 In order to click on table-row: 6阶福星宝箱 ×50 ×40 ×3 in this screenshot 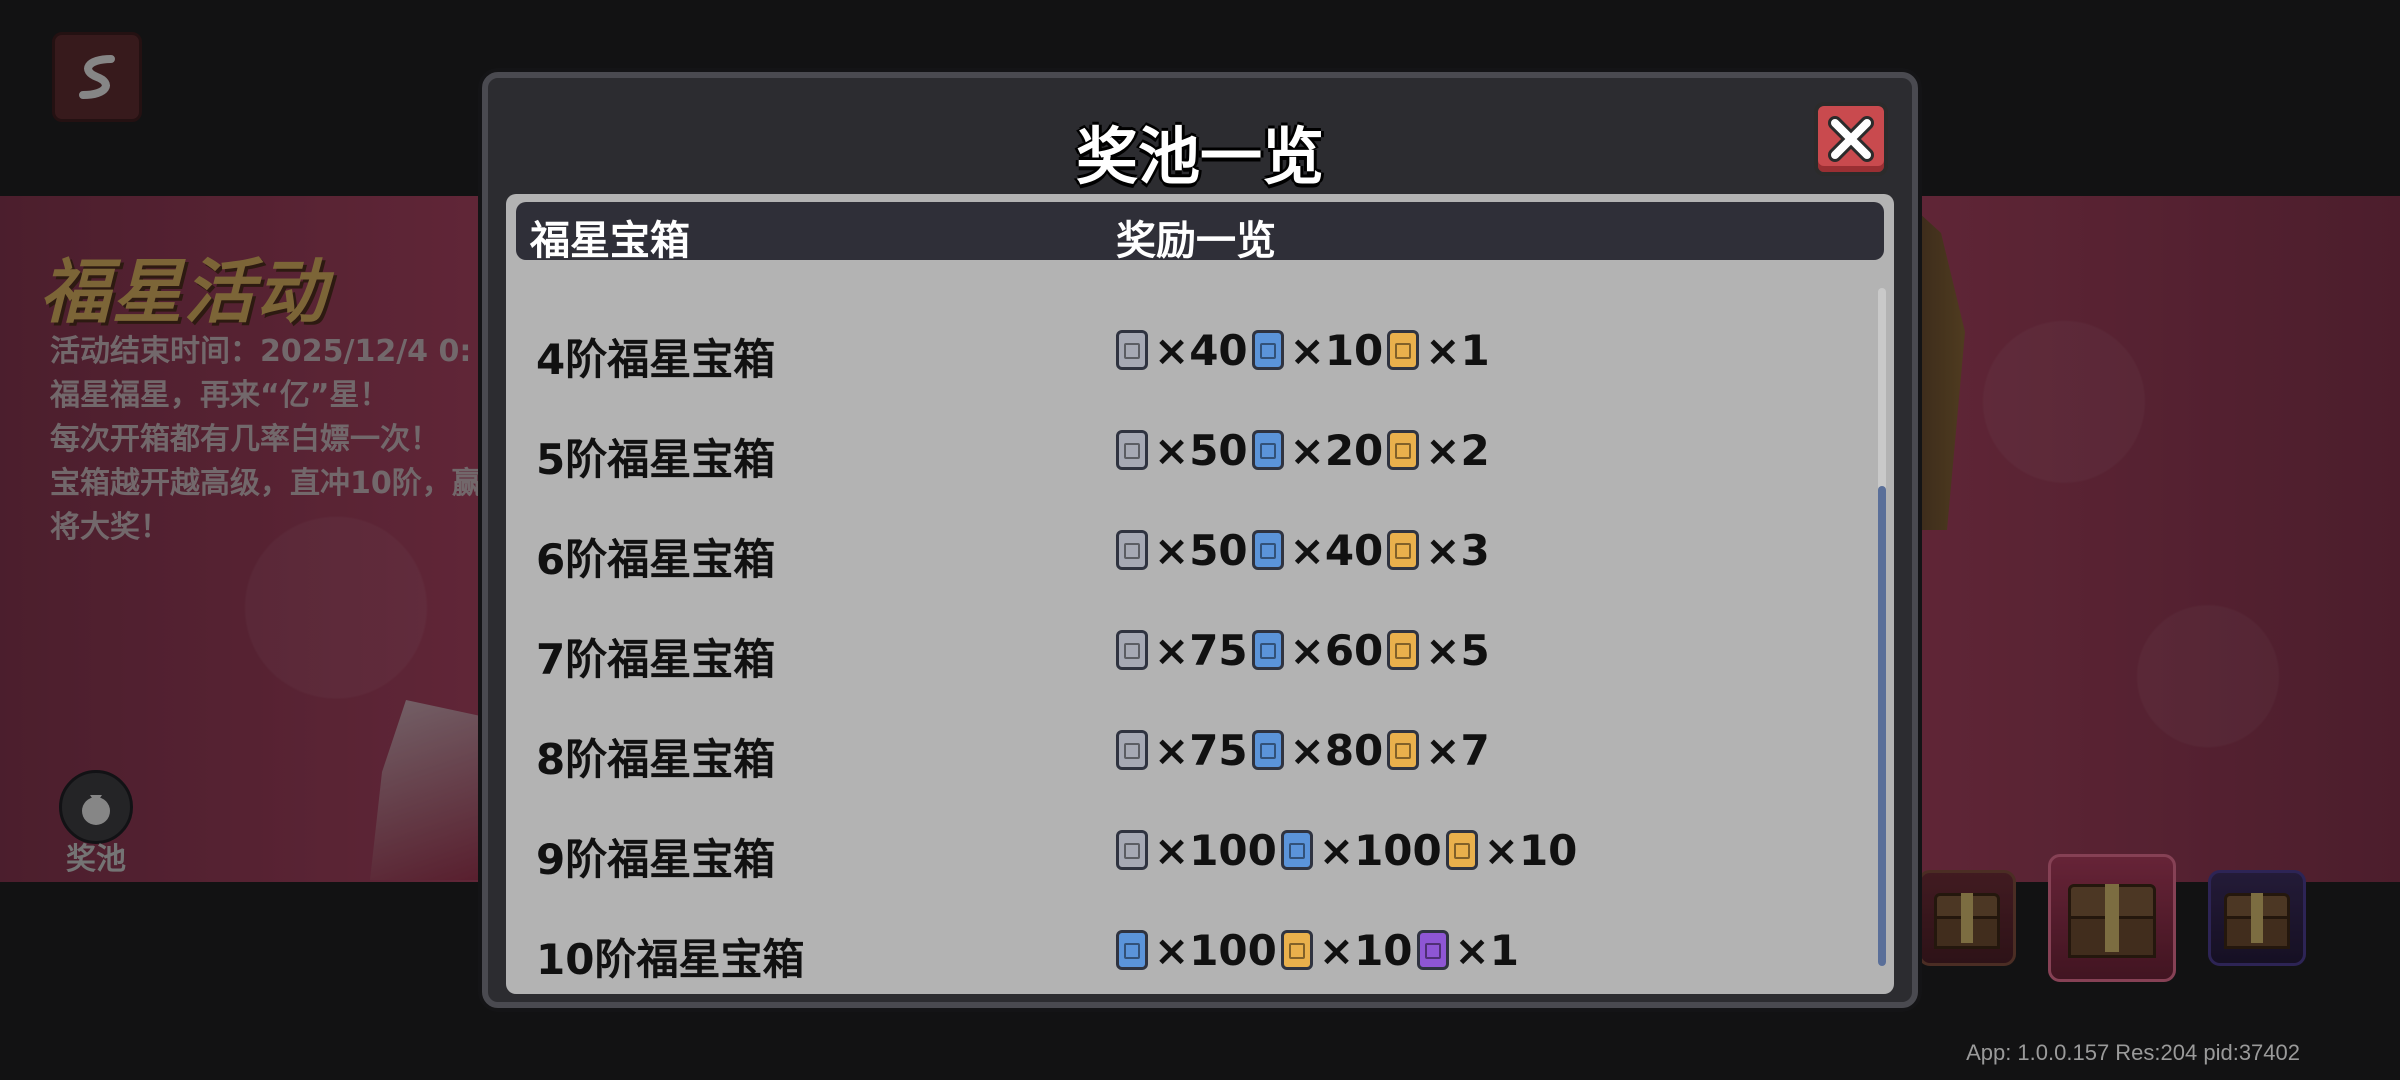, I will do `click(1176, 550)`.